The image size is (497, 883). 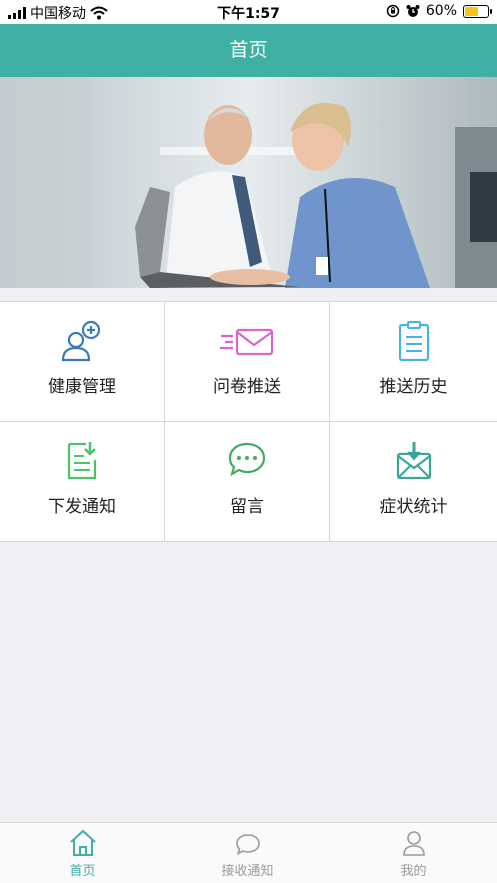 What do you see at coordinates (441, 11) in the screenshot?
I see `battery-percentage: 60%` at bounding box center [441, 11].